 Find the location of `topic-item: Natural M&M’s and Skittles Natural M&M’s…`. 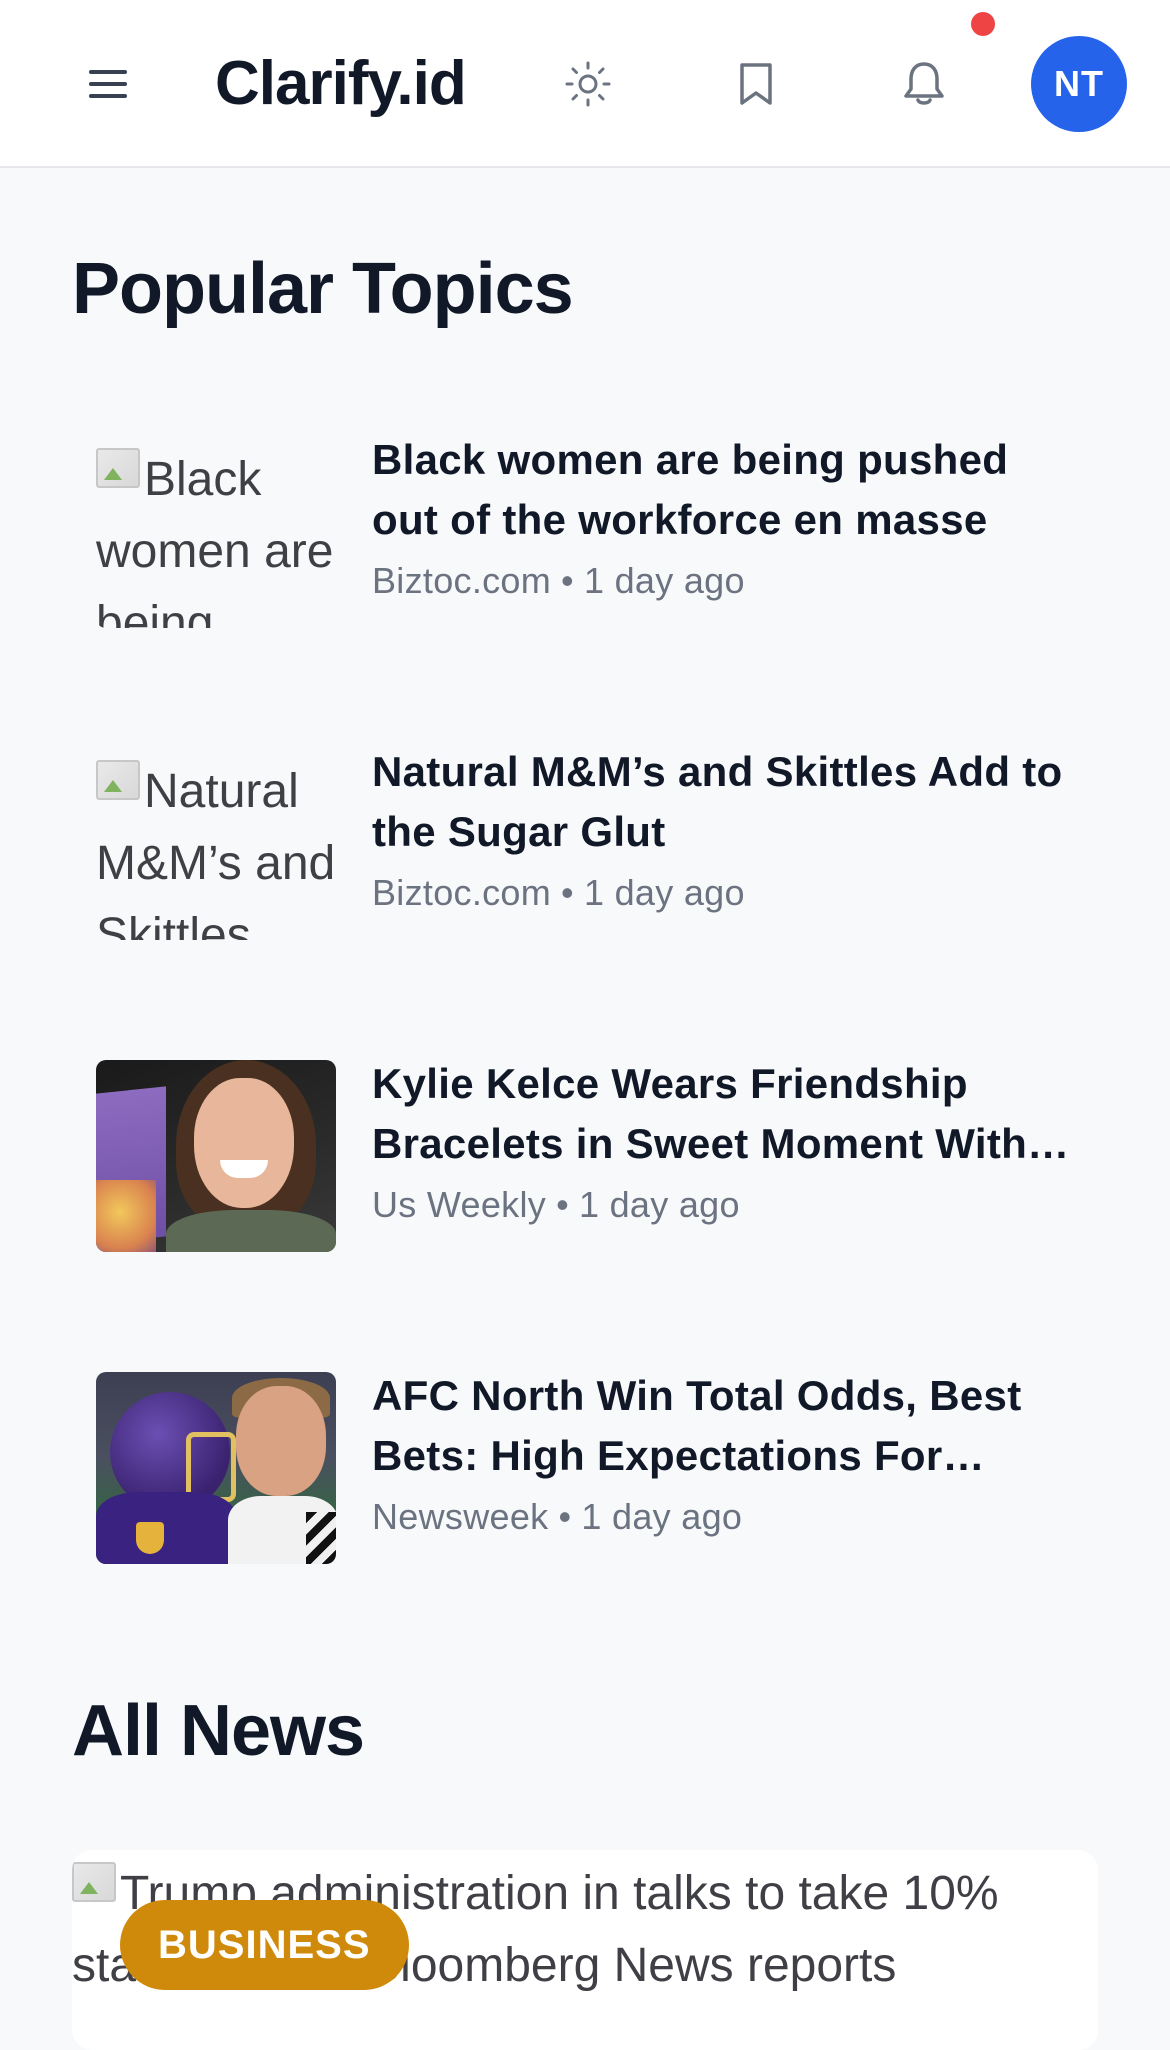

topic-item: Natural M&M’s and Skittles Natural M&M’s… is located at coordinates (596, 898).